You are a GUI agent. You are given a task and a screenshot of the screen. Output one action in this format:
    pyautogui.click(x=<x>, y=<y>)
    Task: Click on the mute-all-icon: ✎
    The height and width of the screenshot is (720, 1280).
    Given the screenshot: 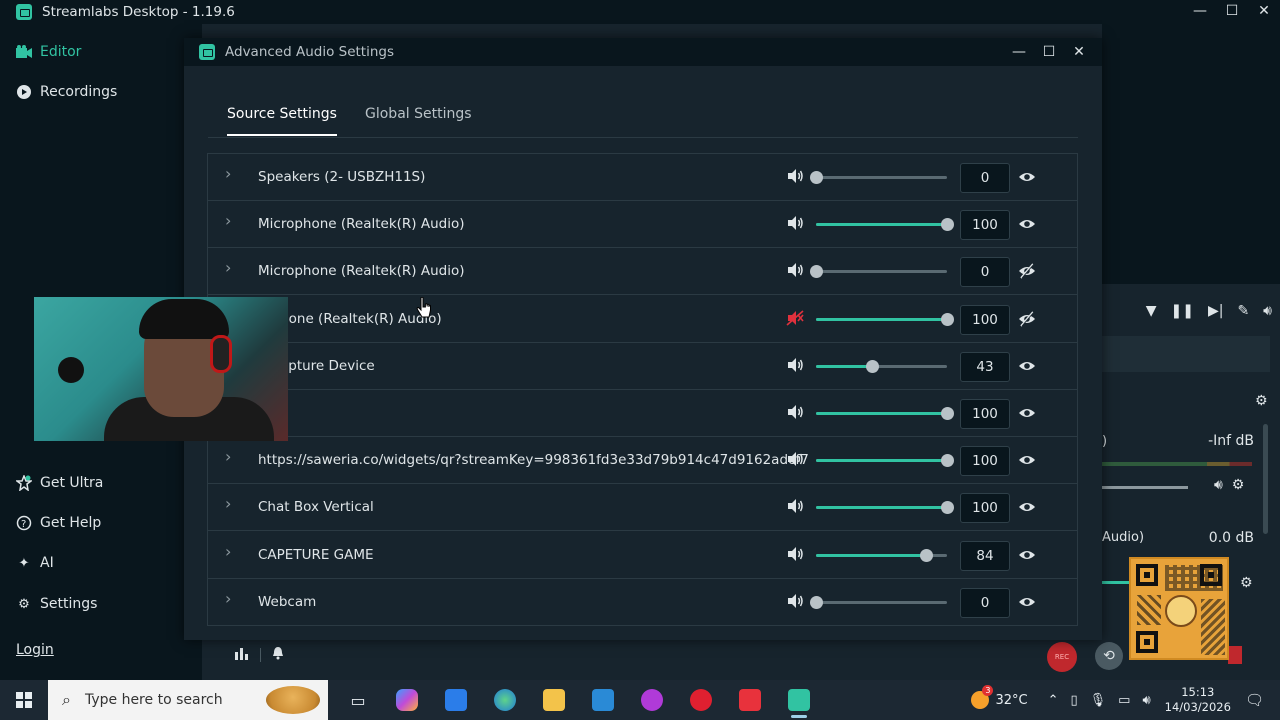 What is the action you would take?
    pyautogui.click(x=1243, y=311)
    